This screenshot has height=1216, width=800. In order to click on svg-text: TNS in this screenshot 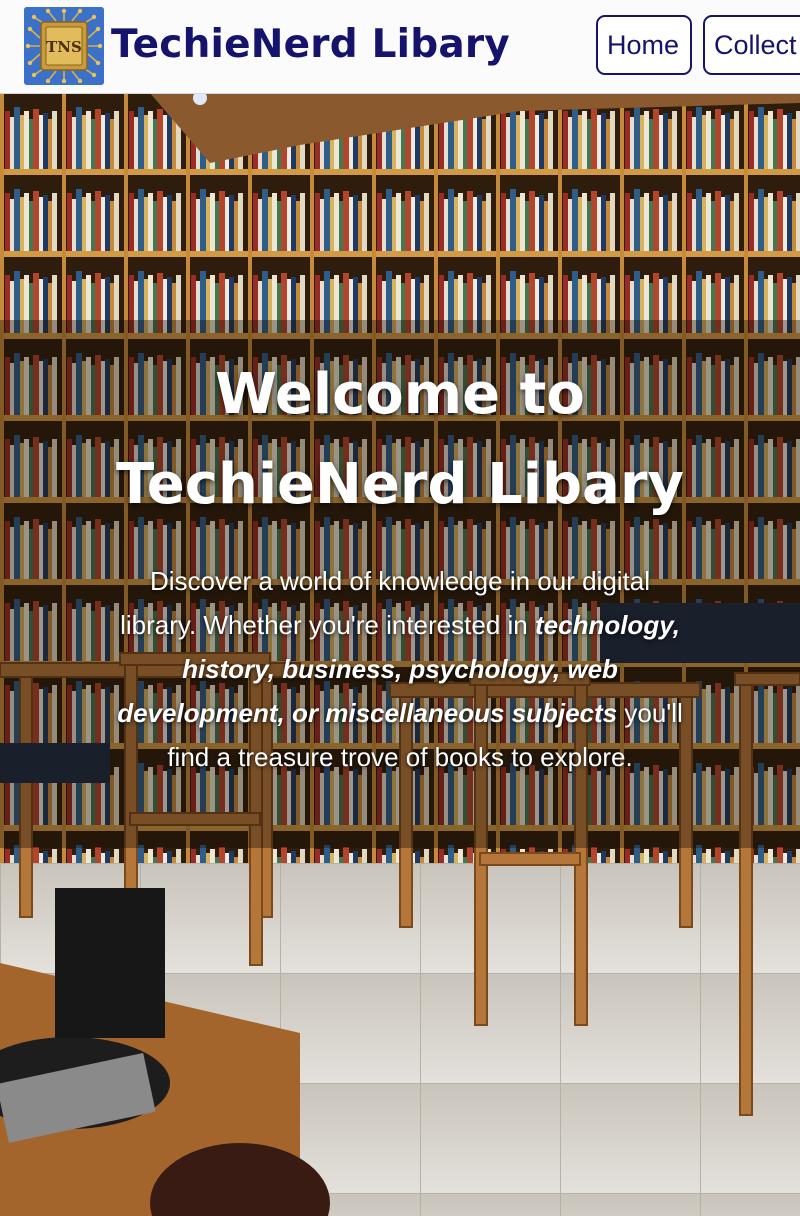, I will do `click(64, 47)`.